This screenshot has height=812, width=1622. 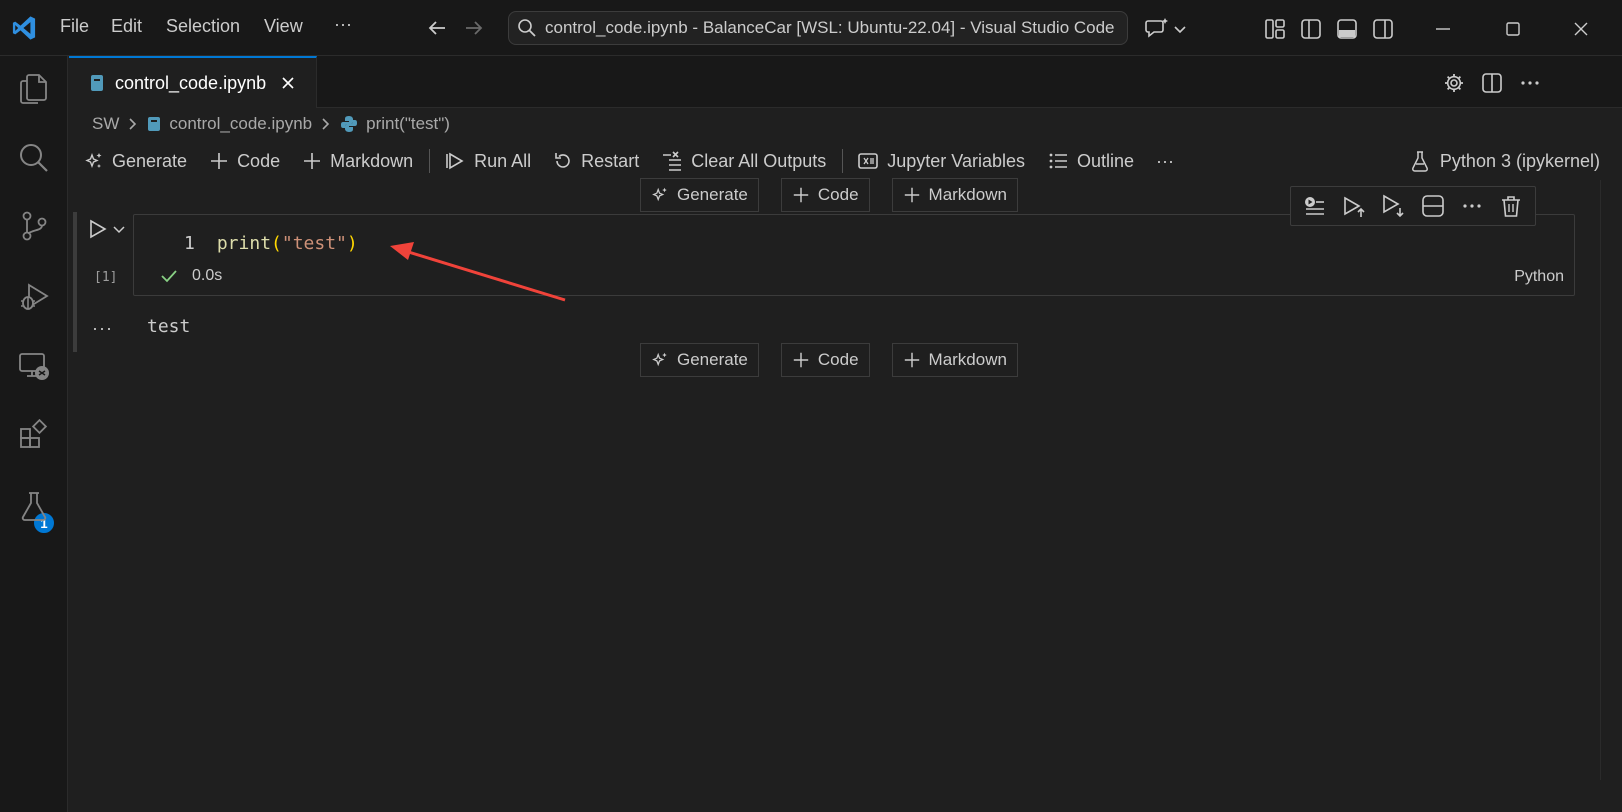 I want to click on insert-cell-toolbar-bottom: Generate Code Markdown, so click(x=840, y=360).